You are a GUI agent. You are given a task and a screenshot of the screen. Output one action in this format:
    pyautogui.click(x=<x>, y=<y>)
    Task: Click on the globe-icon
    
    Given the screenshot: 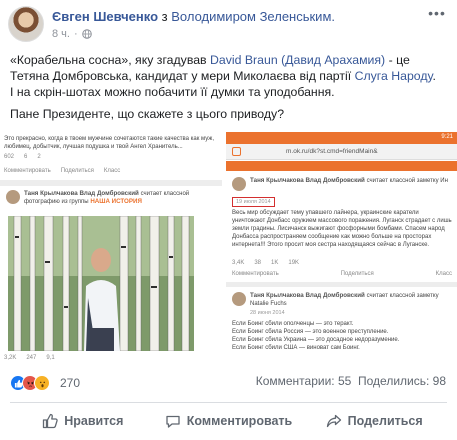 What is the action you would take?
    pyautogui.click(x=86, y=34)
    